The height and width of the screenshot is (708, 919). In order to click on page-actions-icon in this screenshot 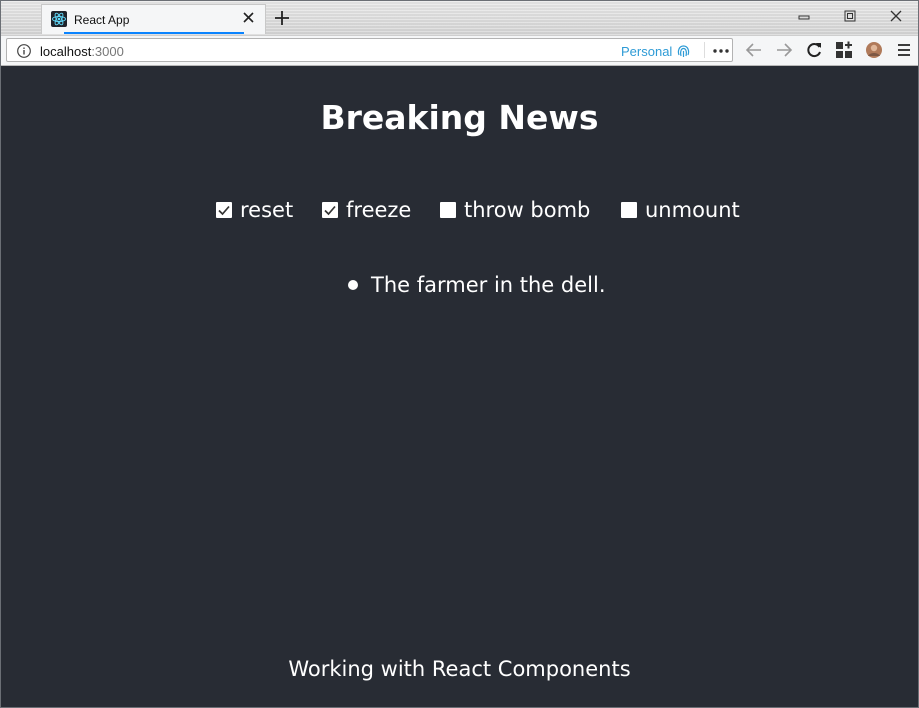, I will do `click(721, 51)`.